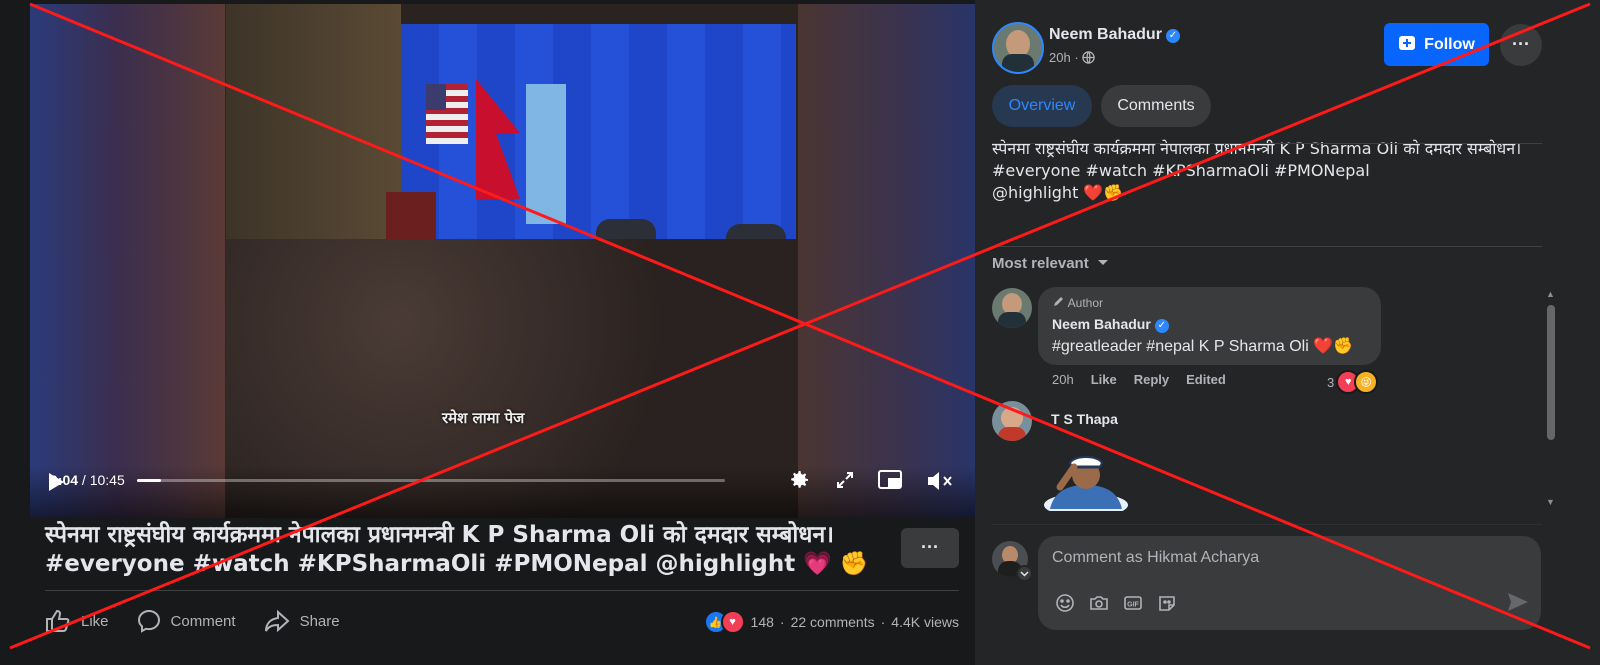 This screenshot has width=1600, height=665. I want to click on author-name: Neem Bahadur, so click(1105, 34).